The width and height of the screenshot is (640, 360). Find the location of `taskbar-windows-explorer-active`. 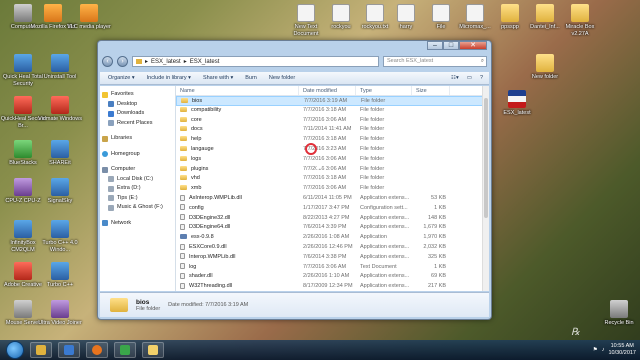

taskbar-windows-explorer-active is located at coordinates (153, 350).